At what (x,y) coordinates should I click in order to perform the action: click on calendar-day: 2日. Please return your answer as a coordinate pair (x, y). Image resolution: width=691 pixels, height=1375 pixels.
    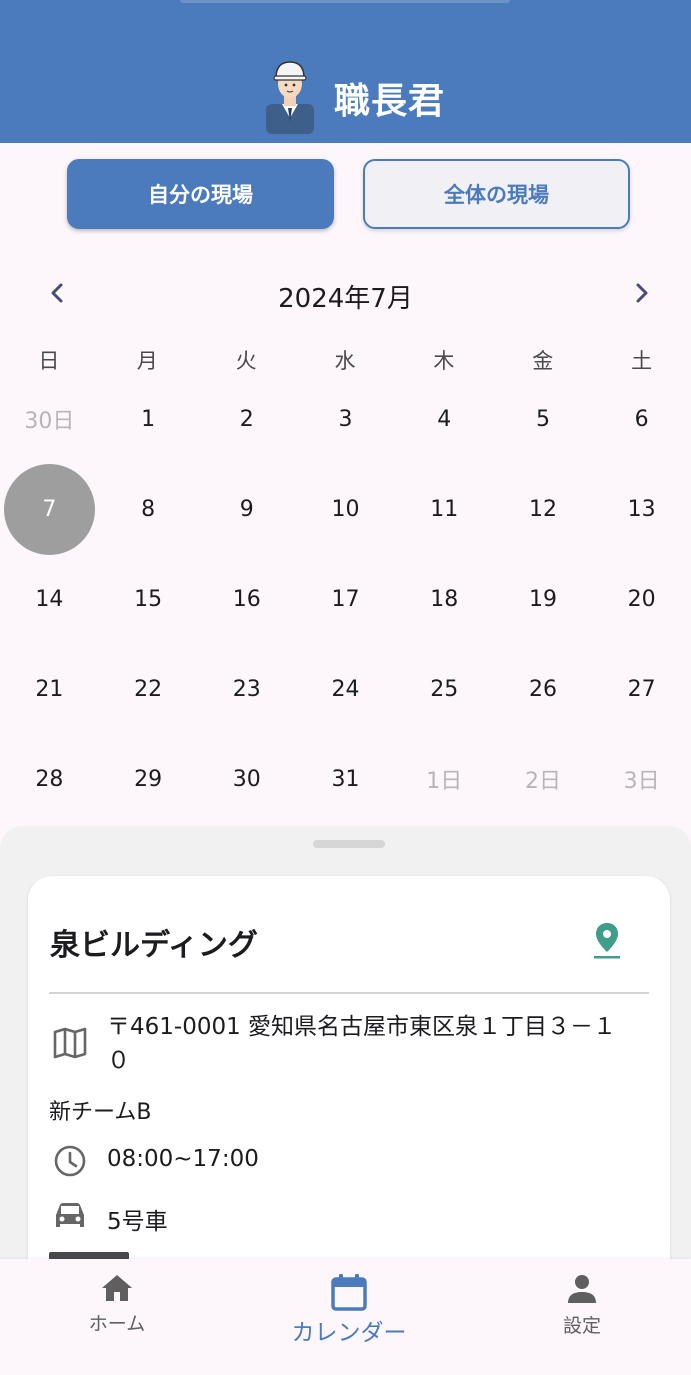
    Looking at the image, I should click on (543, 779).